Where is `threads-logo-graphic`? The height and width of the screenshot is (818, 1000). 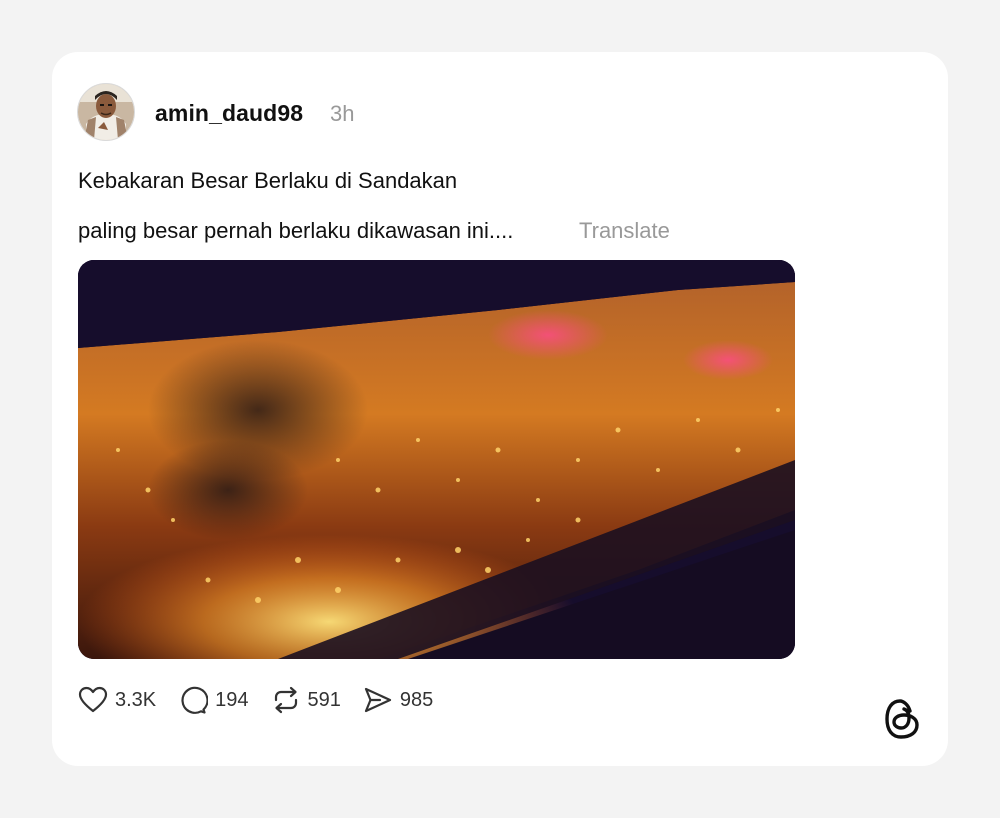 threads-logo-graphic is located at coordinates (902, 719).